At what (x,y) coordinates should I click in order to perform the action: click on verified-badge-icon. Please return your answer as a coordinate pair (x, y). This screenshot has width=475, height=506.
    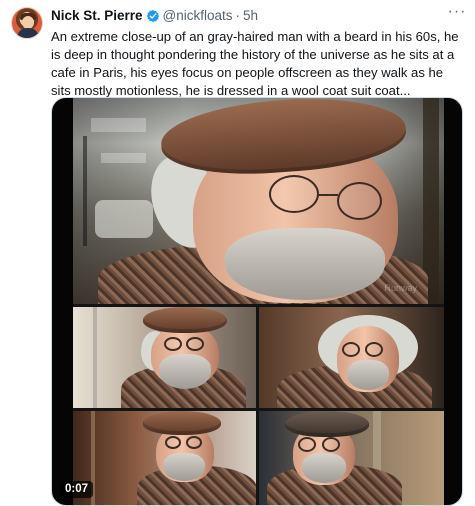
    Looking at the image, I should click on (152, 16).